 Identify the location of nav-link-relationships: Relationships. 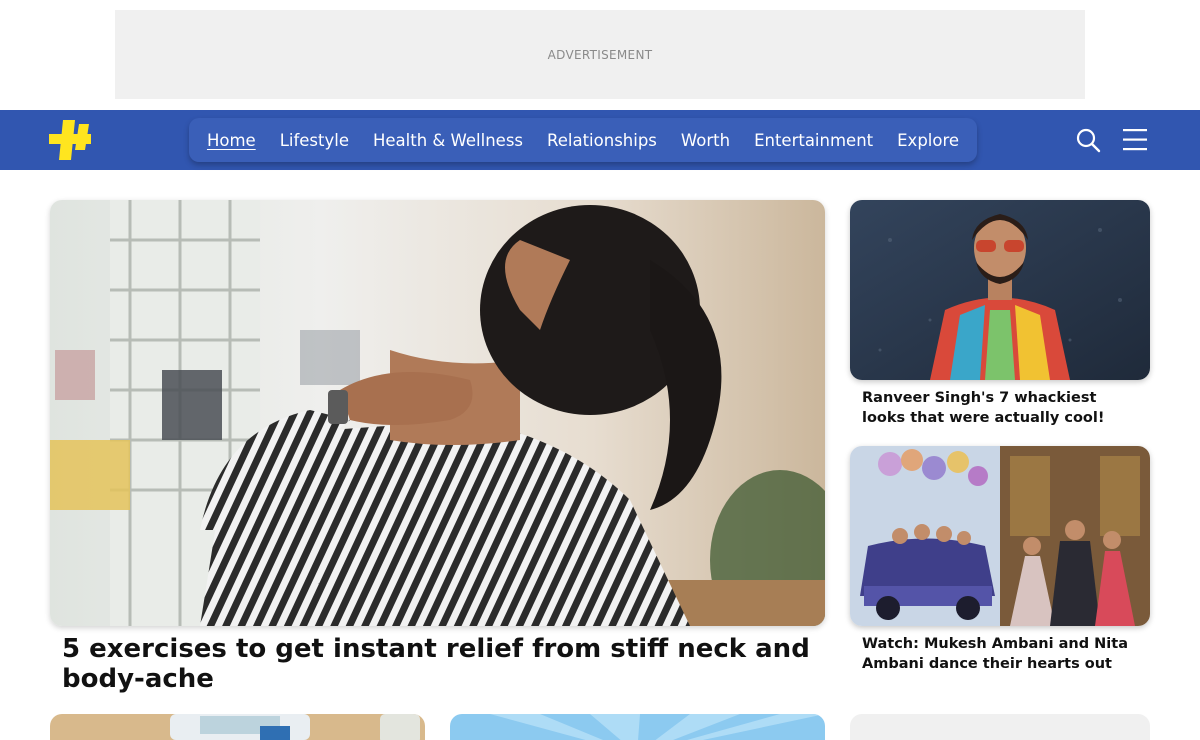
(602, 140).